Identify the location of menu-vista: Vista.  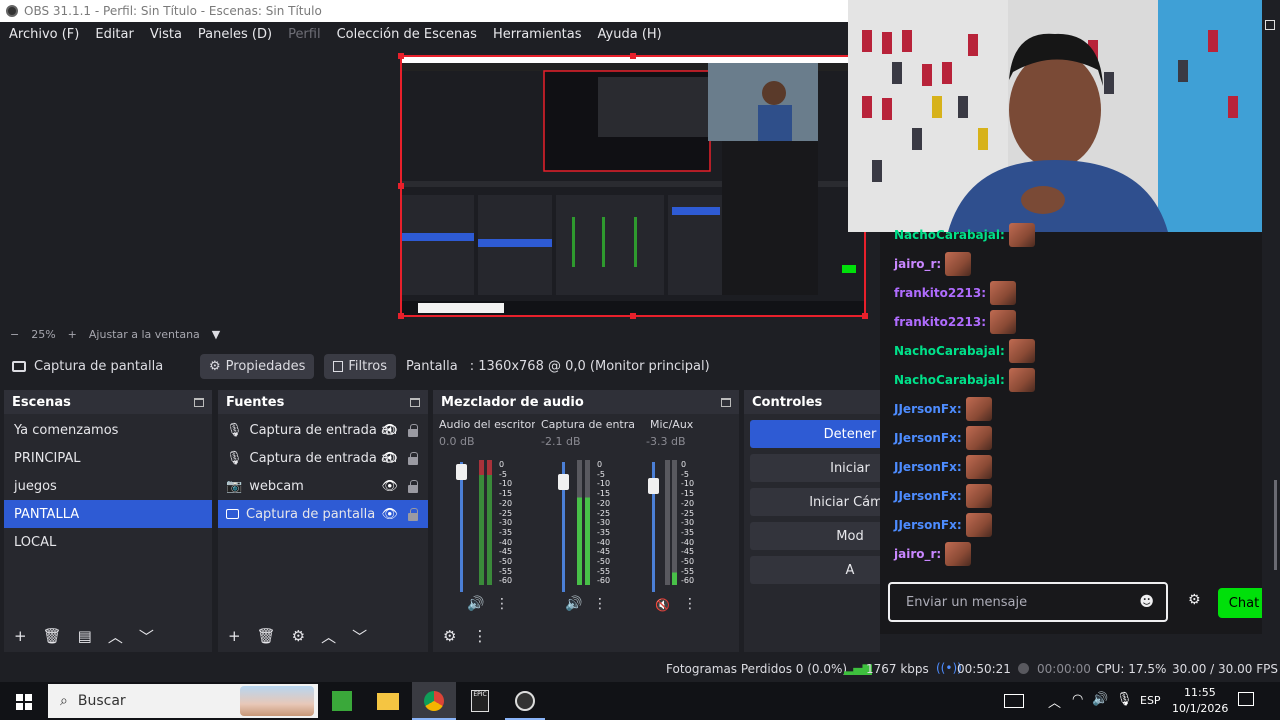
(165, 34).